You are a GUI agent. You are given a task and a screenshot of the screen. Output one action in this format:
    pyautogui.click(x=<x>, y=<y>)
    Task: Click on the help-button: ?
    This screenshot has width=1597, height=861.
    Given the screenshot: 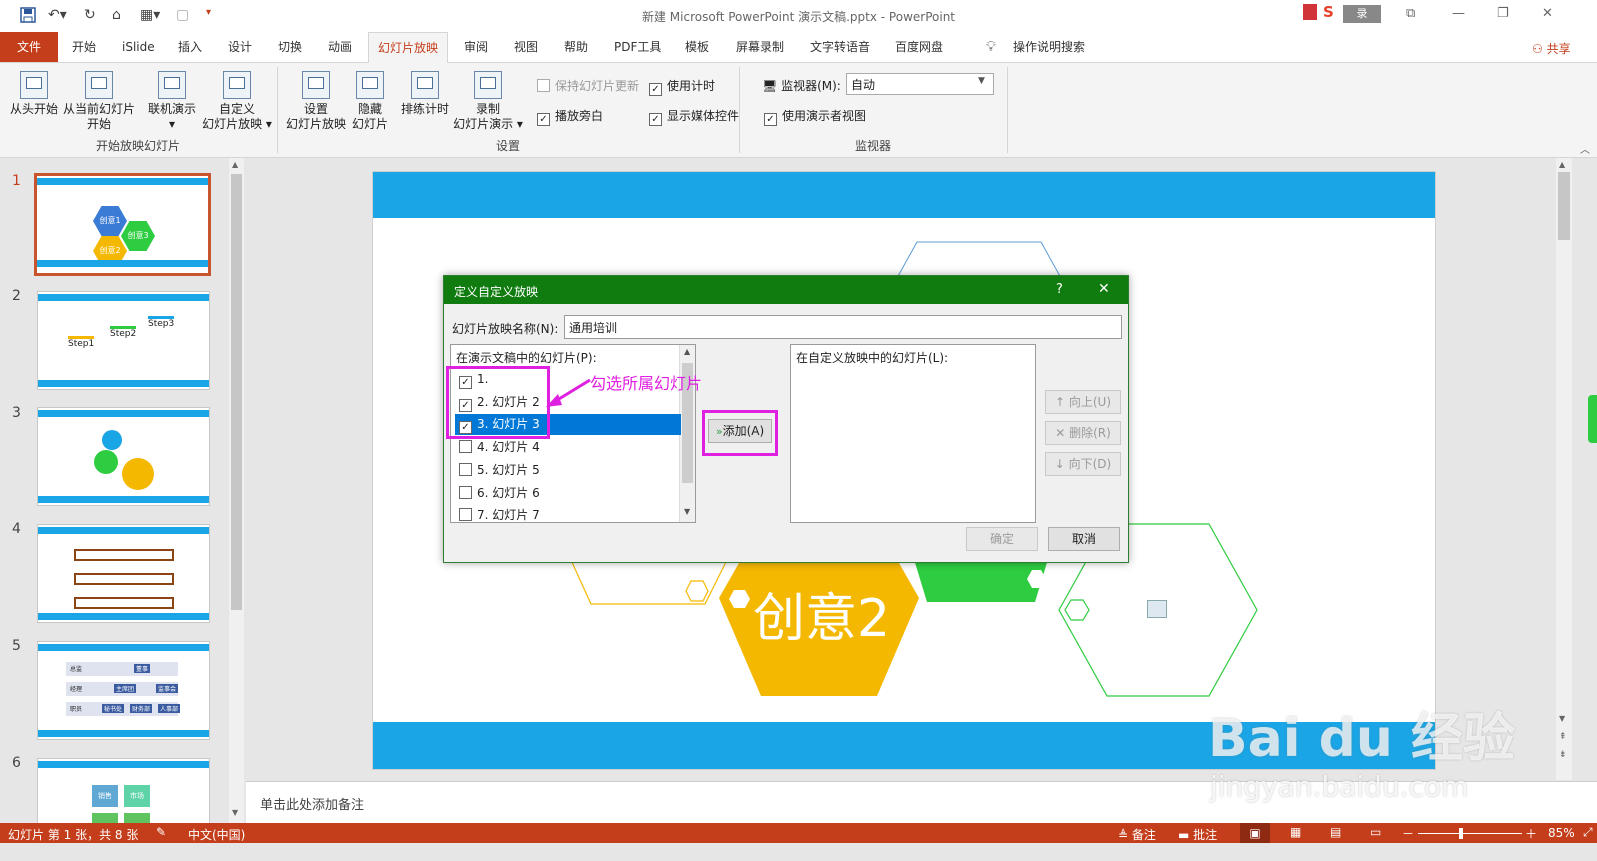 What is the action you would take?
    pyautogui.click(x=1059, y=289)
    